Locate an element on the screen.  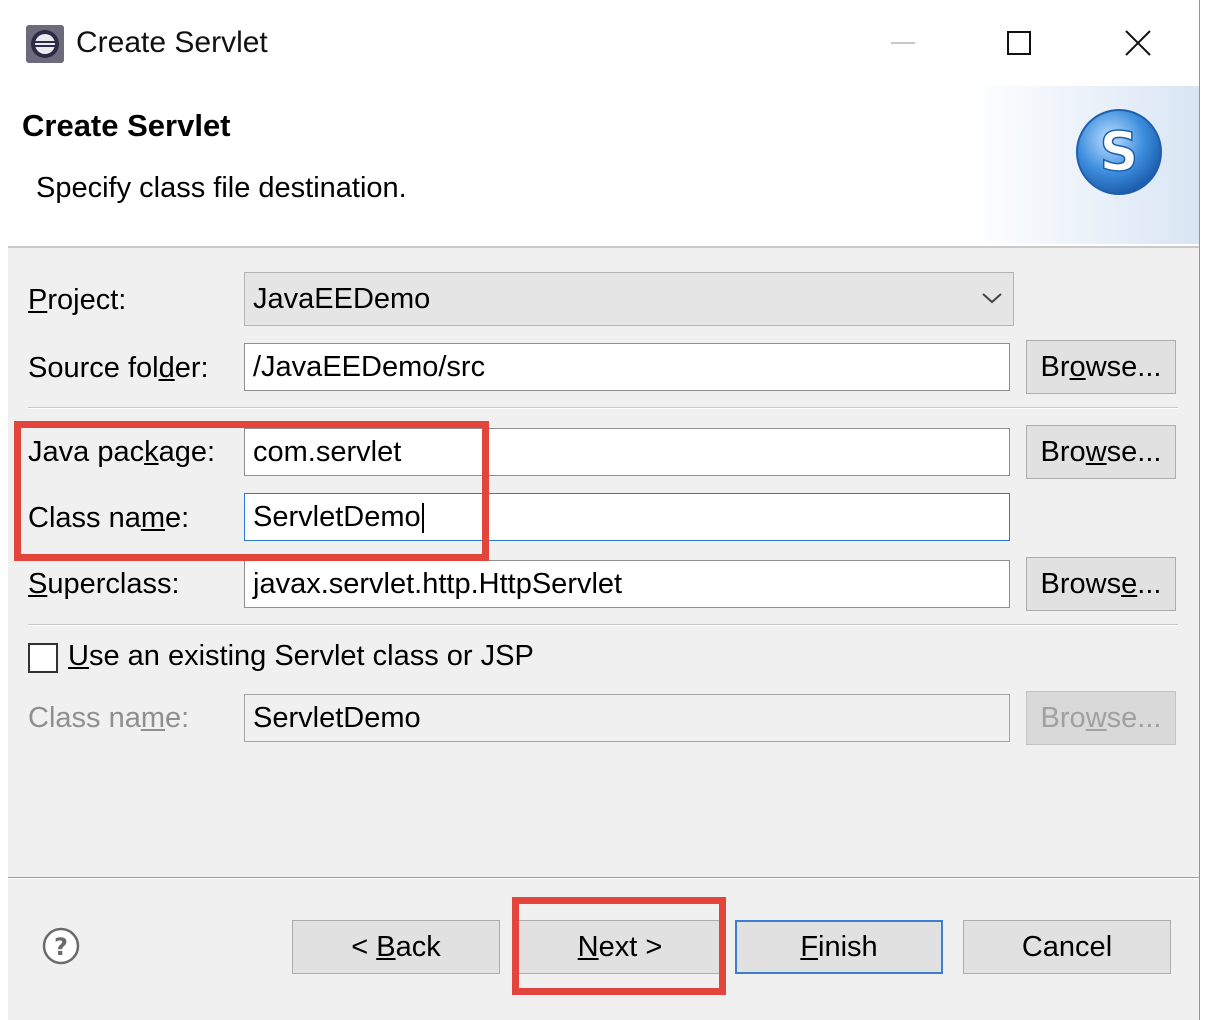
maximize-icon is located at coordinates (1019, 43).